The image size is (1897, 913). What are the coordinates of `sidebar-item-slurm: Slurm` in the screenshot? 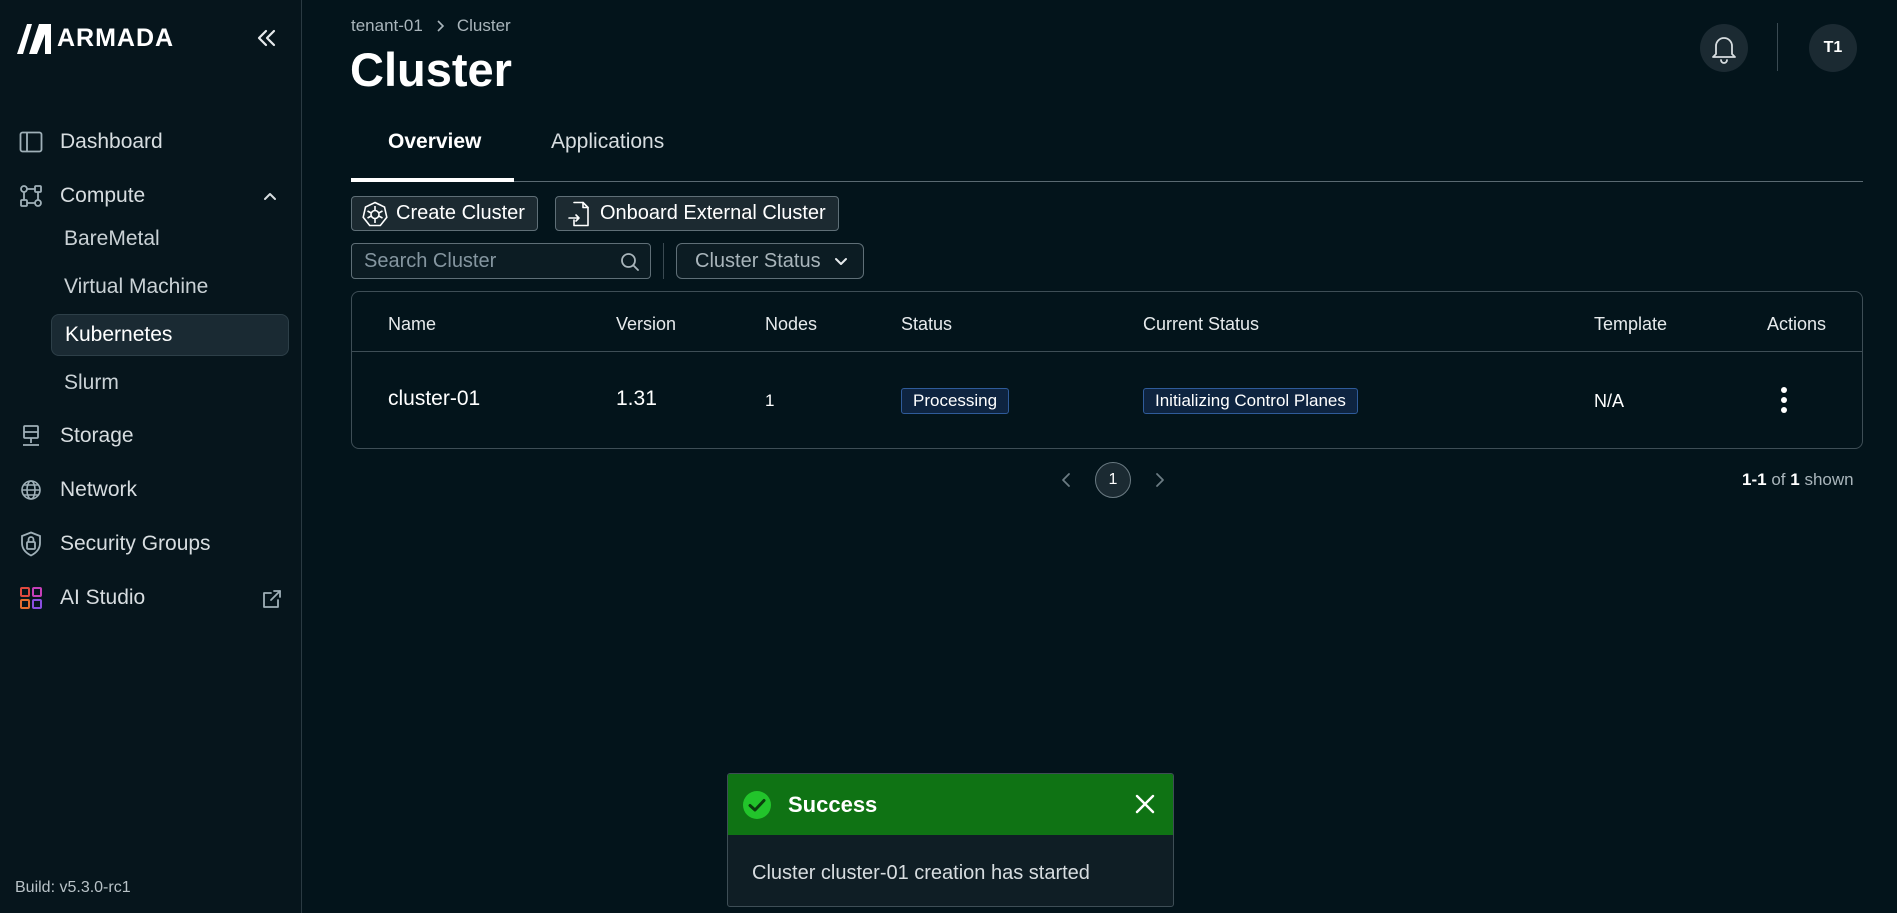 It's located at (170, 383).